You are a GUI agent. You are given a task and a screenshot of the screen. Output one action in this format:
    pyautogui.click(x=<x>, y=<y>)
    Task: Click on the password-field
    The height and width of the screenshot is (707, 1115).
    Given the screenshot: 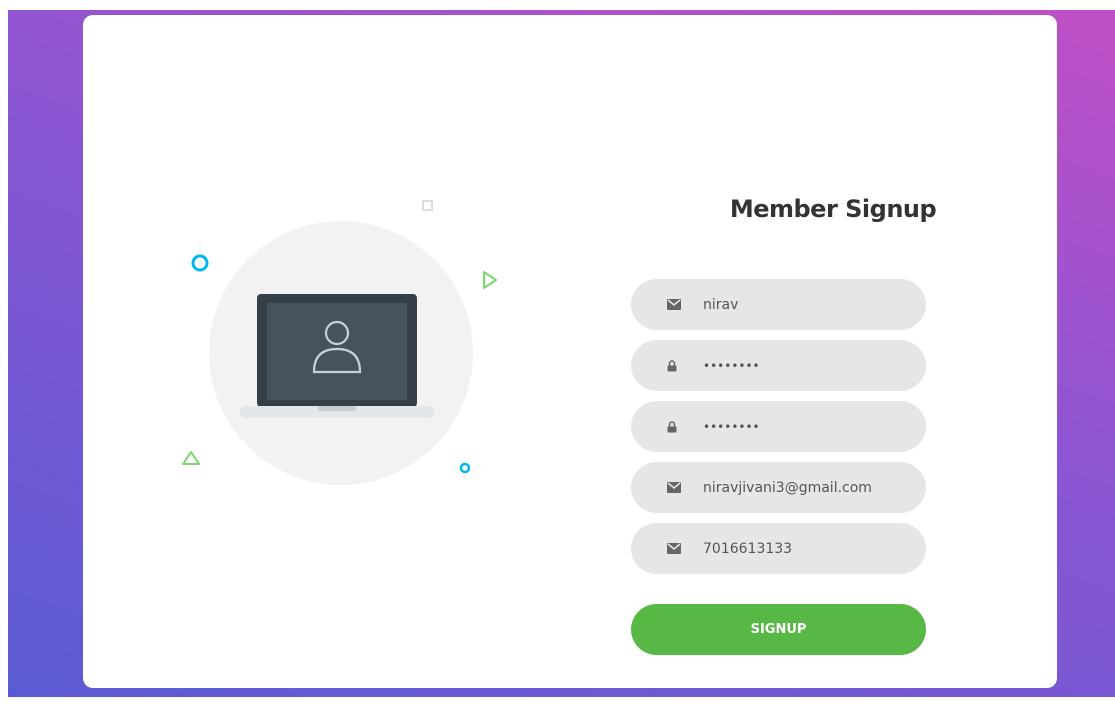 What is the action you would take?
    pyautogui.click(x=778, y=365)
    